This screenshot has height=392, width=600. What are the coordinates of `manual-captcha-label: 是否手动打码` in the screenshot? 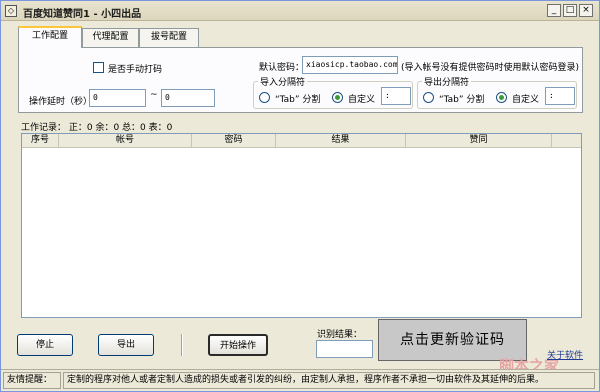 It's located at (135, 70).